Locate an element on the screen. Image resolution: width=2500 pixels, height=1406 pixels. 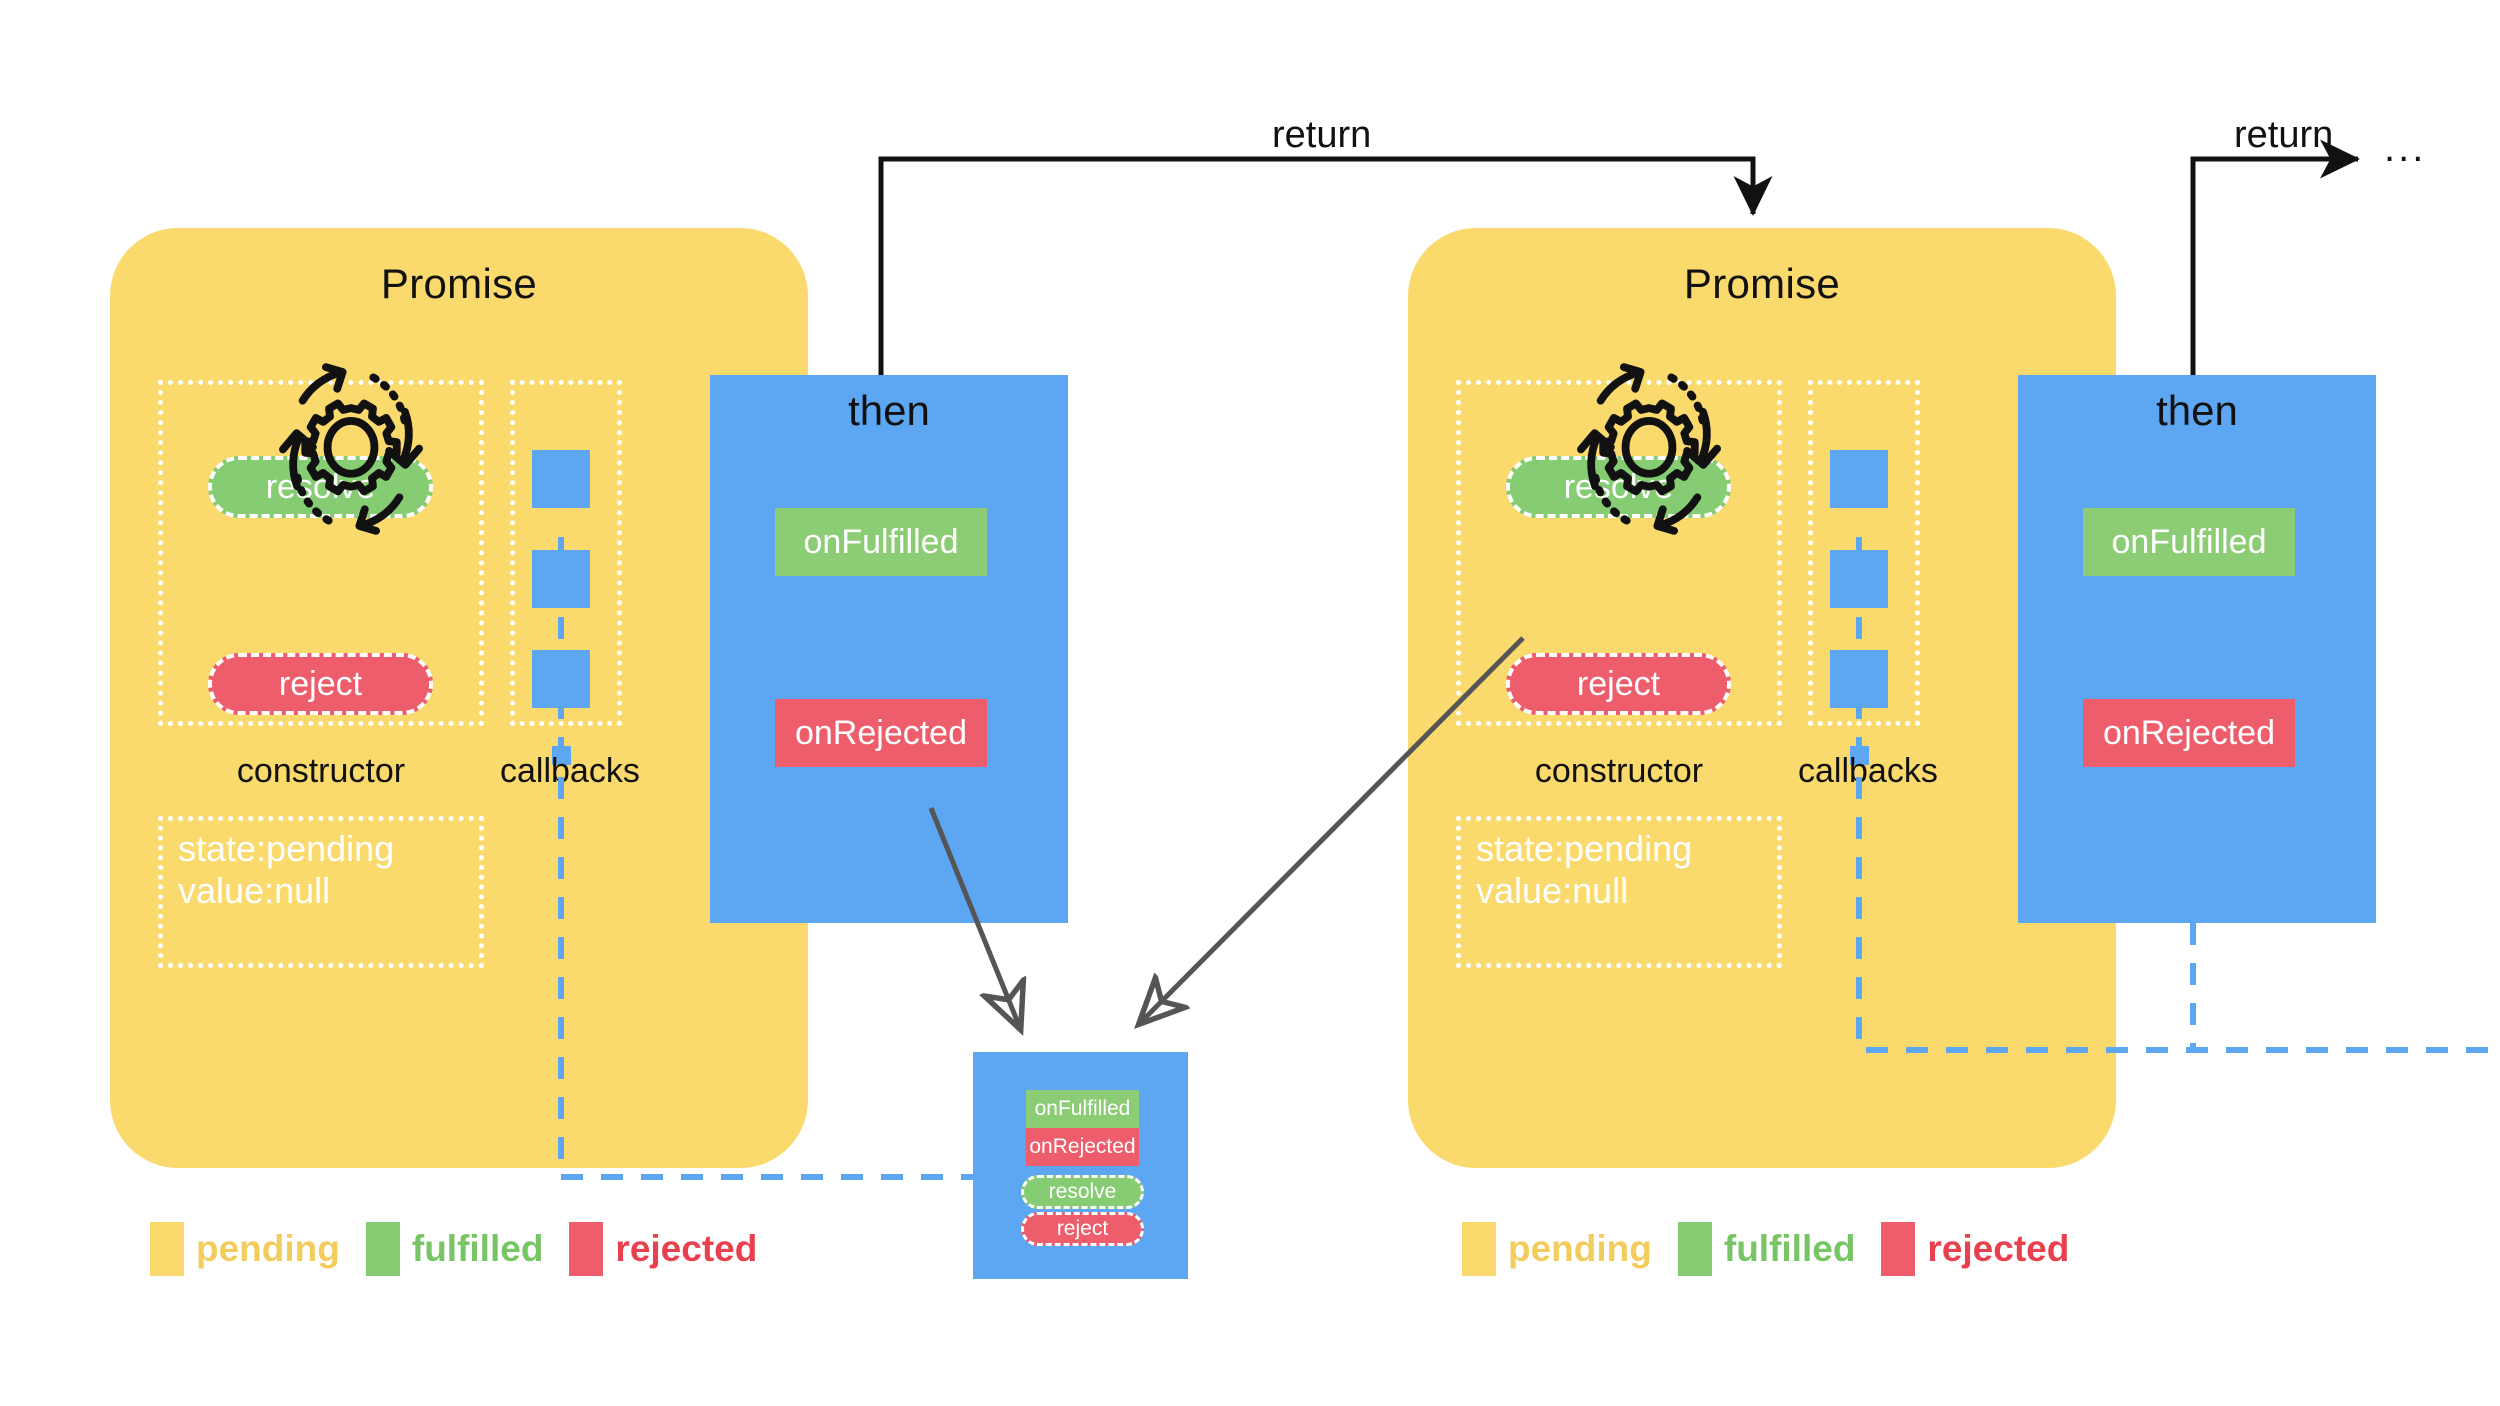
mini-resolve-label: resolve is located at coordinates (1082, 1191).